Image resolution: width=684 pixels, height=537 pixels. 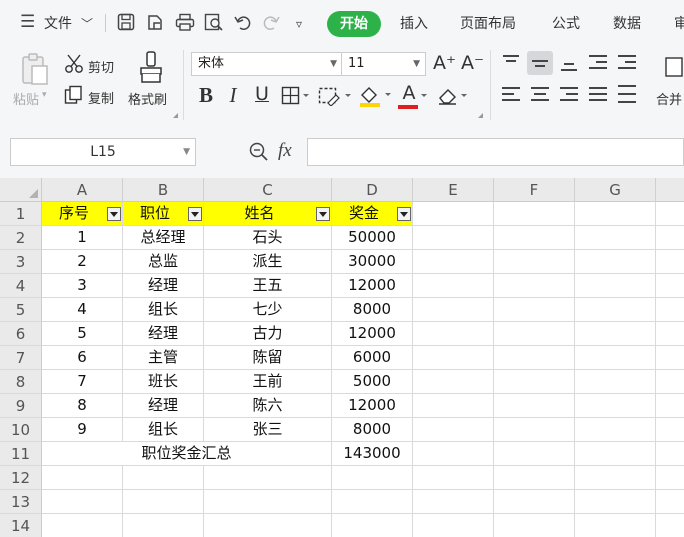 I want to click on column-header-a: A, so click(x=82, y=190).